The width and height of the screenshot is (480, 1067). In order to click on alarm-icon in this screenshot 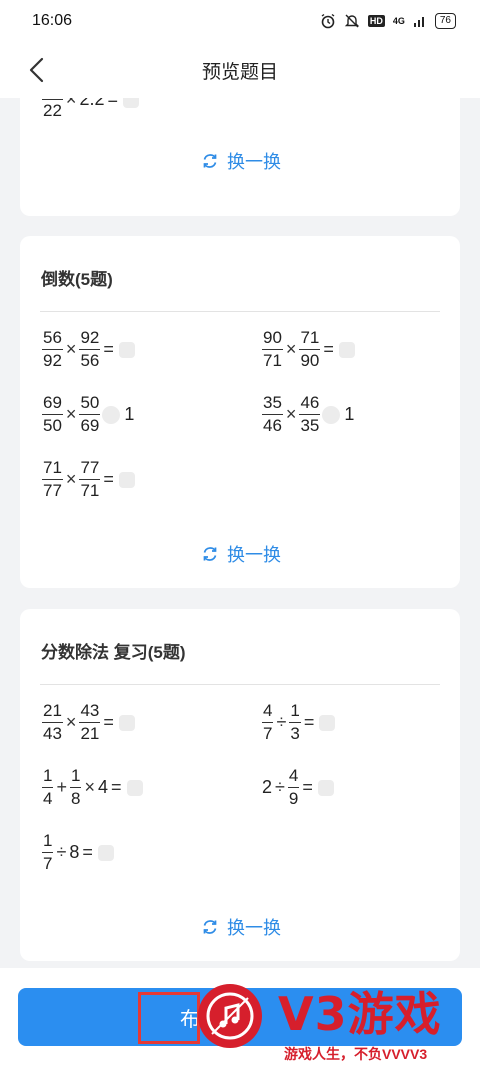, I will do `click(328, 21)`.